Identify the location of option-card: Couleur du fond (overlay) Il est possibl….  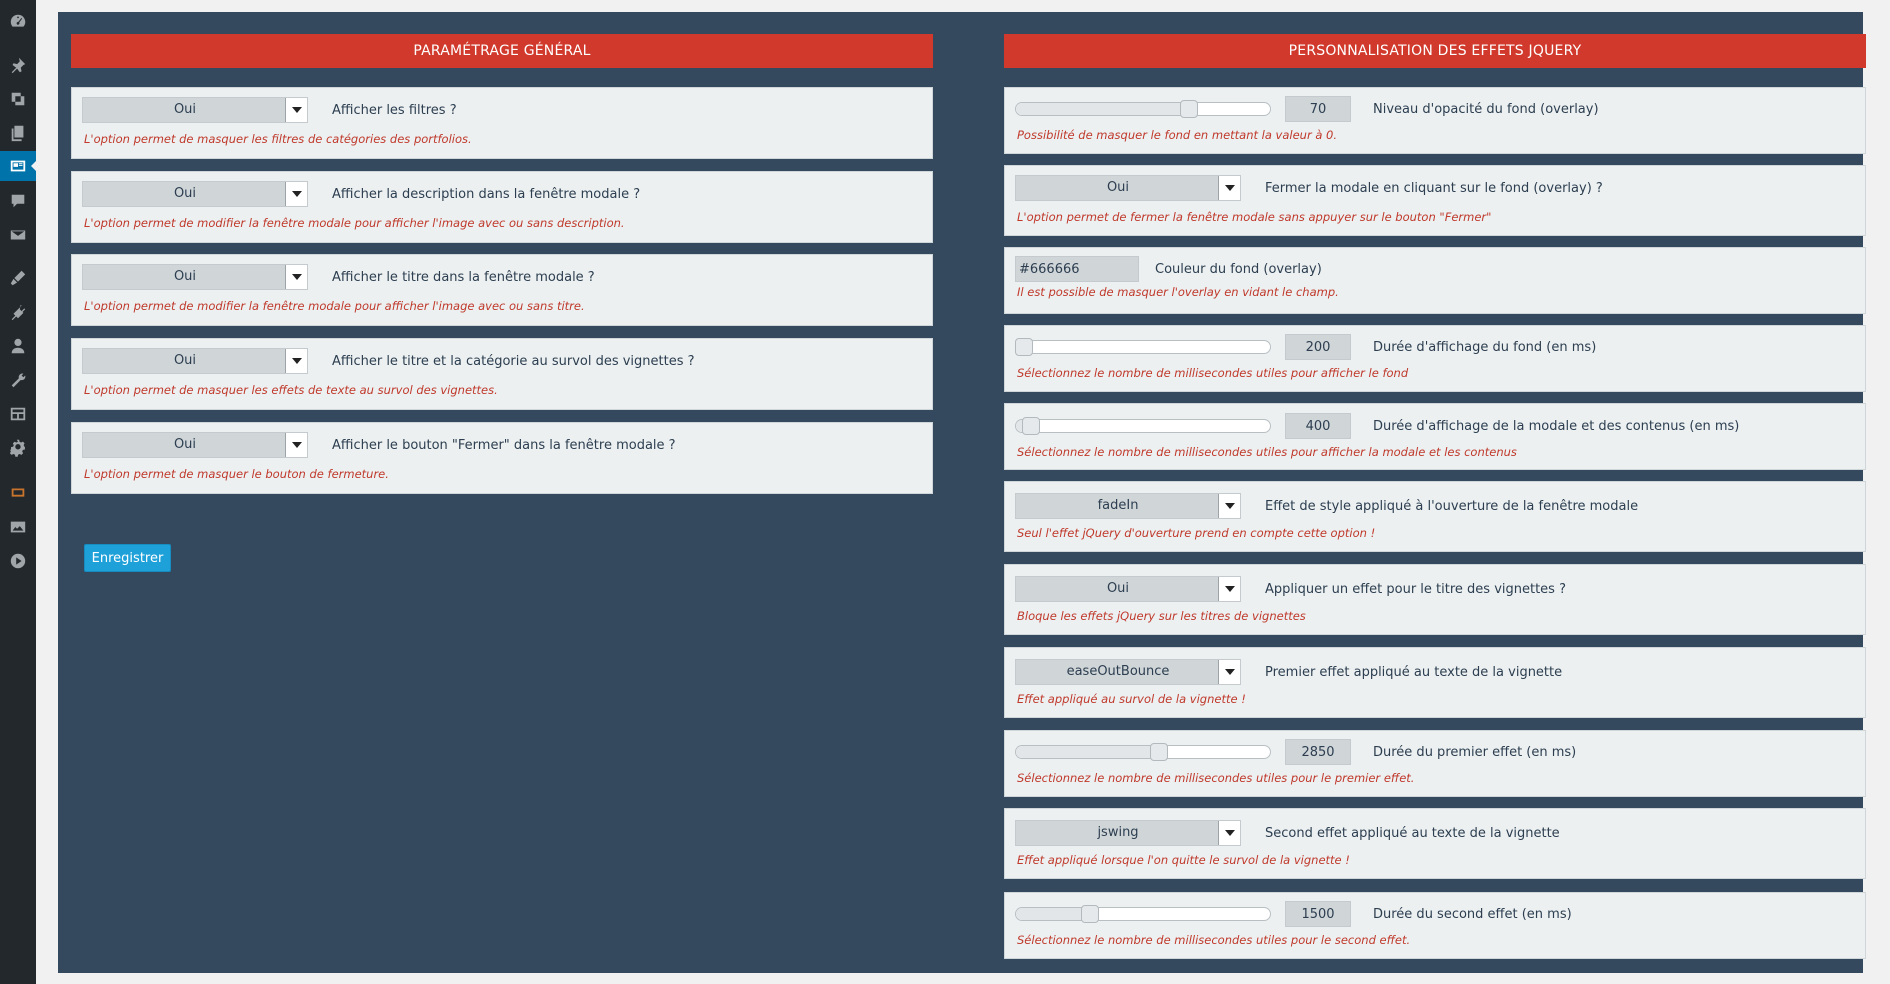
(1435, 280).